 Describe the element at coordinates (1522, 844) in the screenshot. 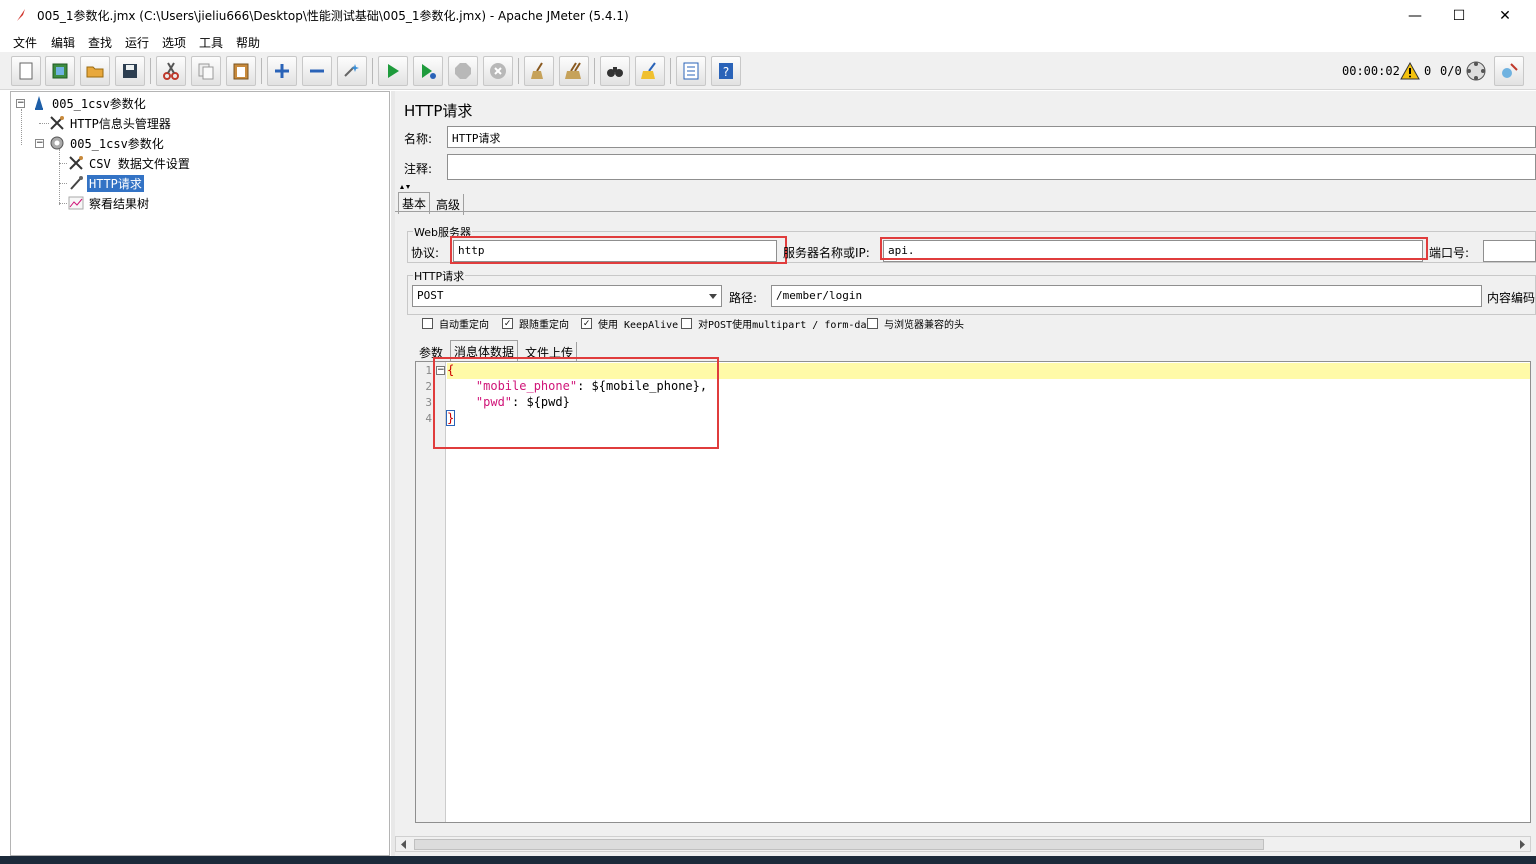

I see `scroll-right-icon` at that location.